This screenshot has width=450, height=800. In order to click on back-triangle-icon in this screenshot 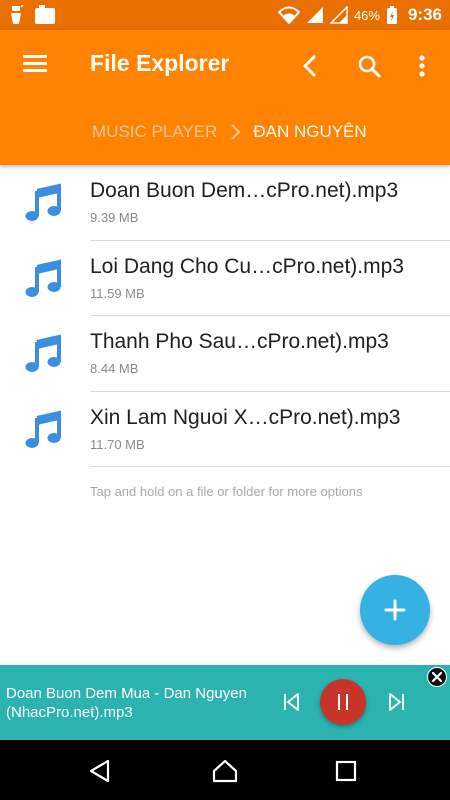, I will do `click(99, 771)`.